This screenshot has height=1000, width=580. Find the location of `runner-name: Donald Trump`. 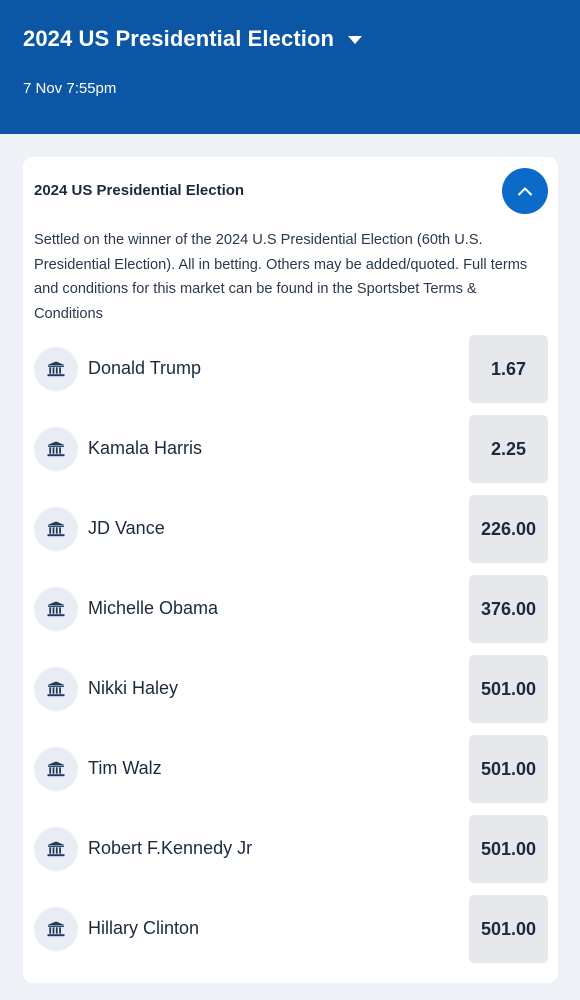

runner-name: Donald Trump is located at coordinates (145, 368).